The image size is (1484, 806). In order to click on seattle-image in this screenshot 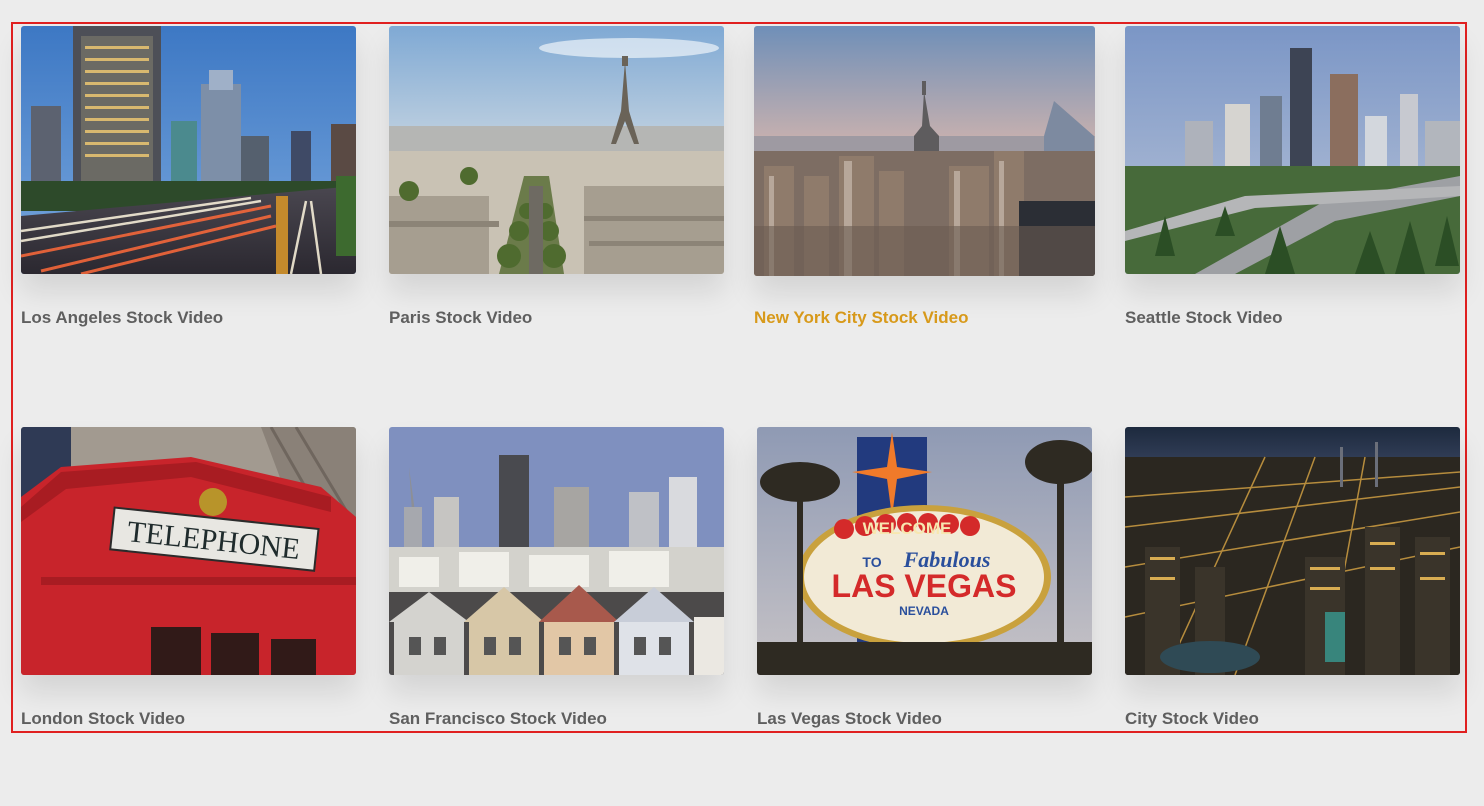, I will do `click(1292, 150)`.